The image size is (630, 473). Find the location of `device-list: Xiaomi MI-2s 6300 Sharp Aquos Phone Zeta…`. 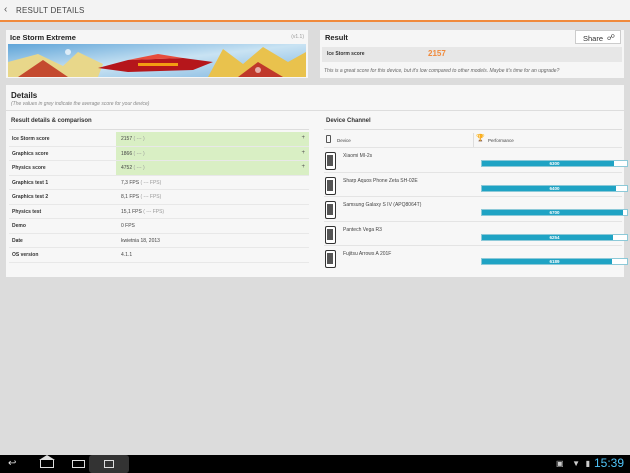

device-list: Xiaomi MI-2s 6300 Sharp Aquos Phone Zeta… is located at coordinates (476, 208).